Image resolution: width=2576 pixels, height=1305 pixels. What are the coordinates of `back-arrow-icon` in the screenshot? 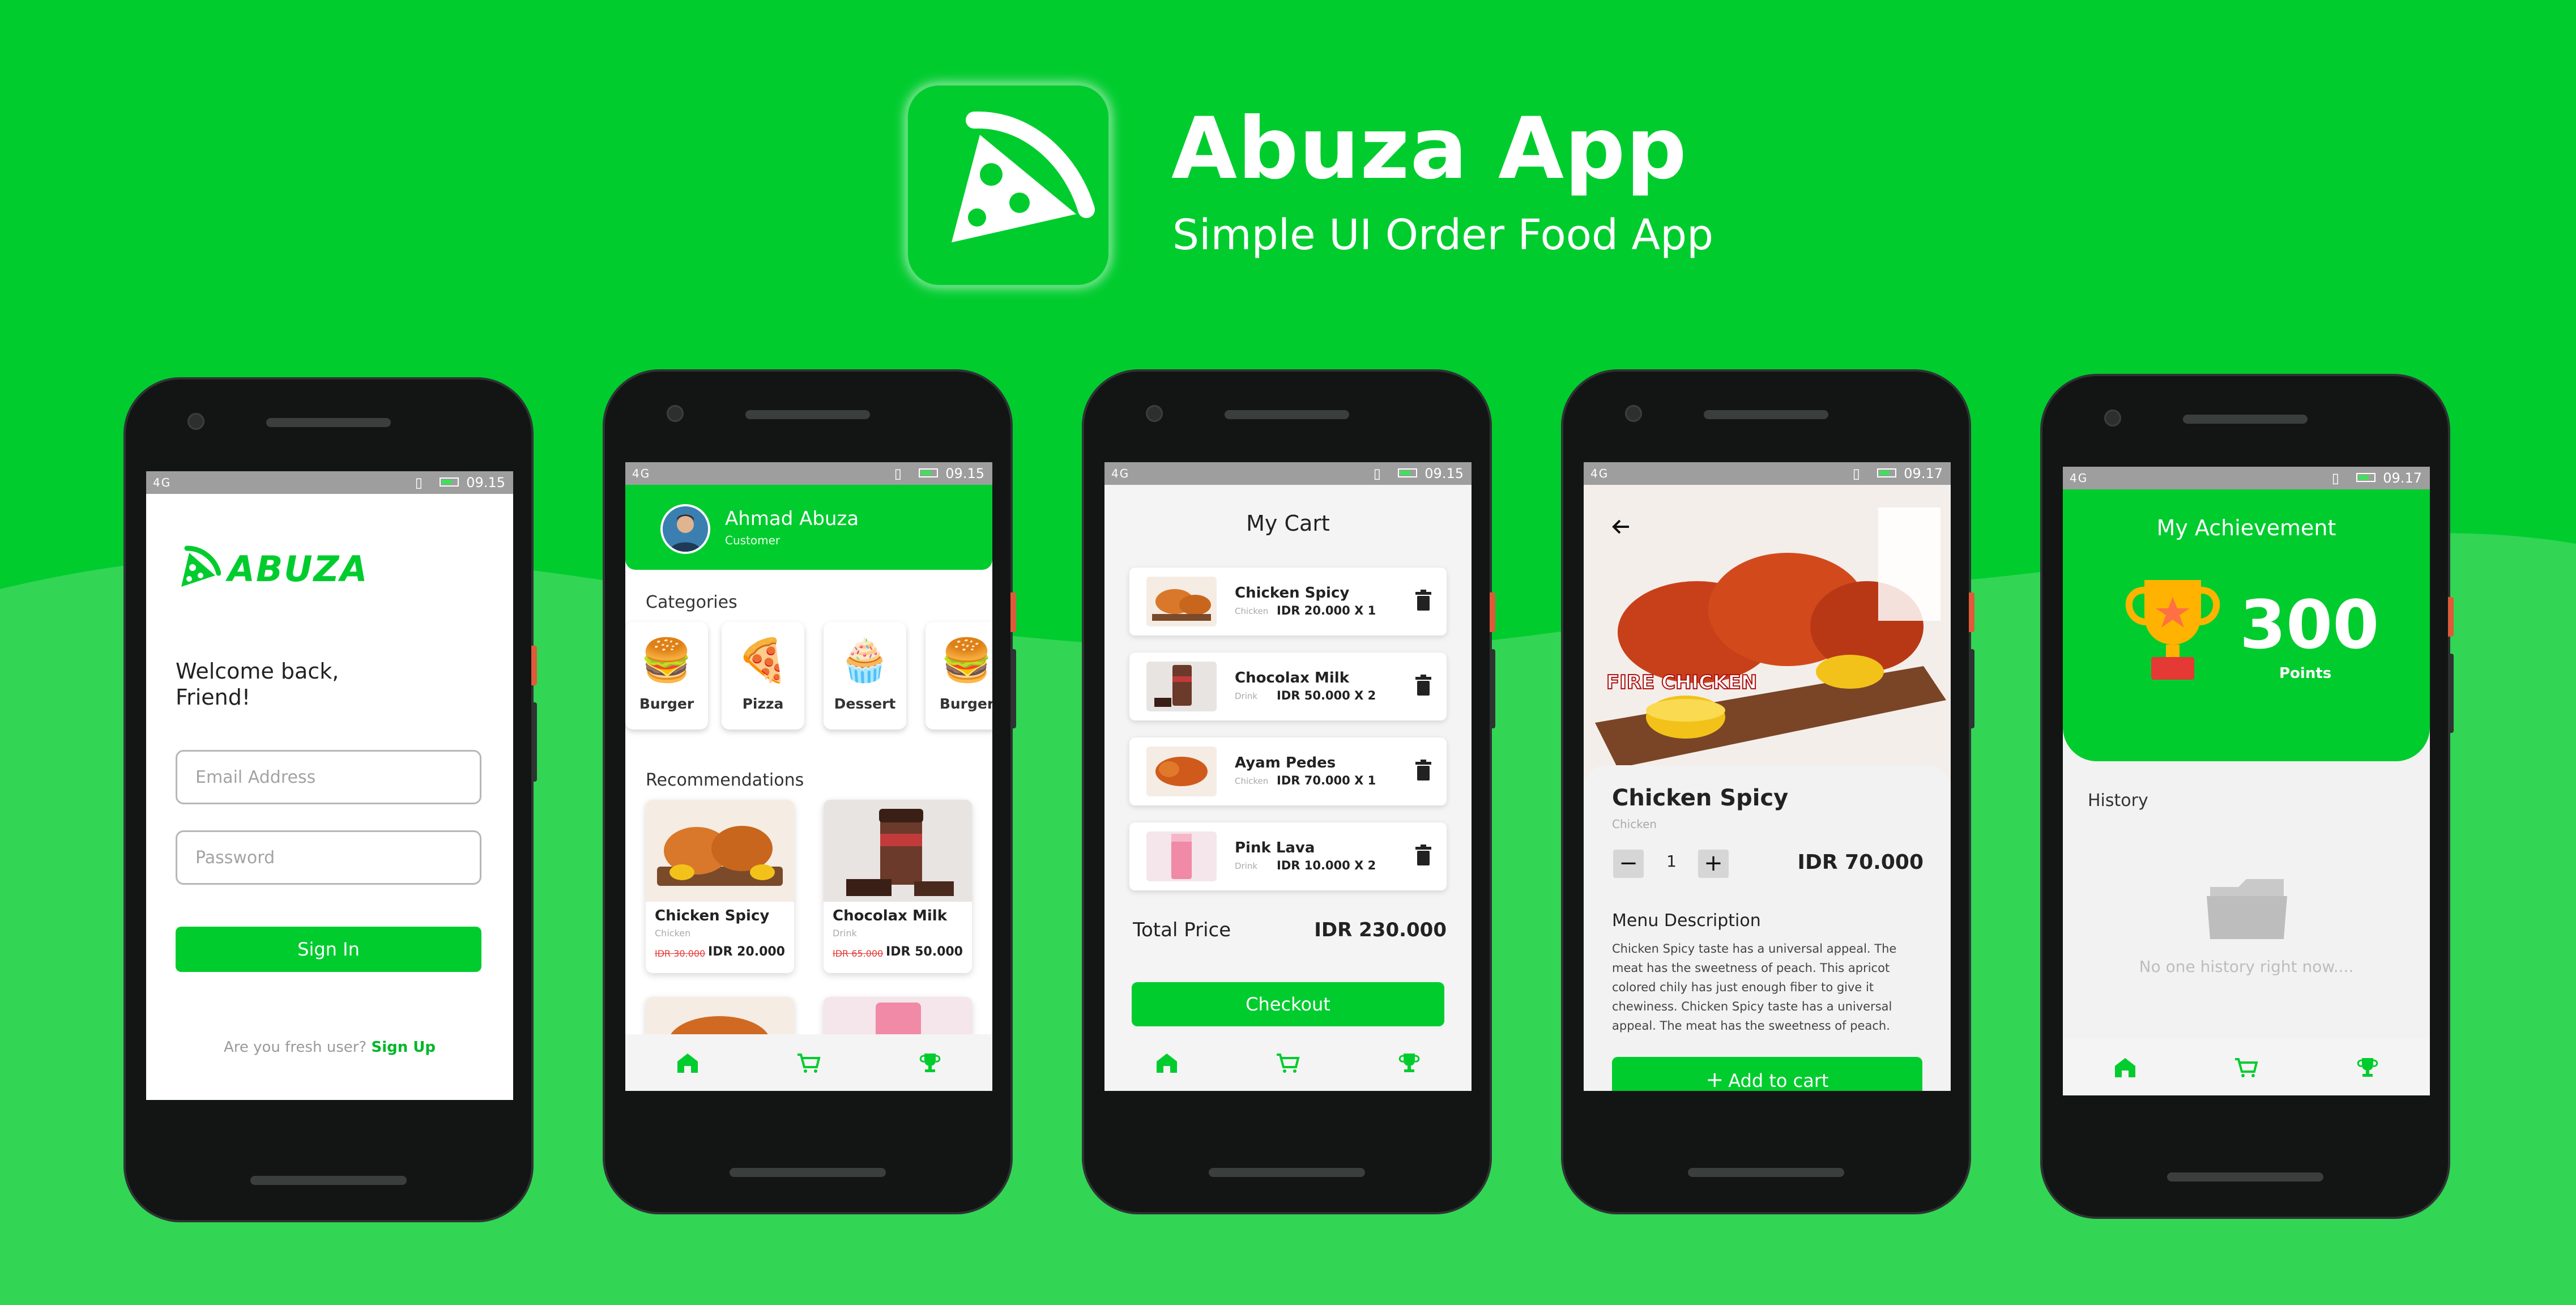 It's located at (1621, 526).